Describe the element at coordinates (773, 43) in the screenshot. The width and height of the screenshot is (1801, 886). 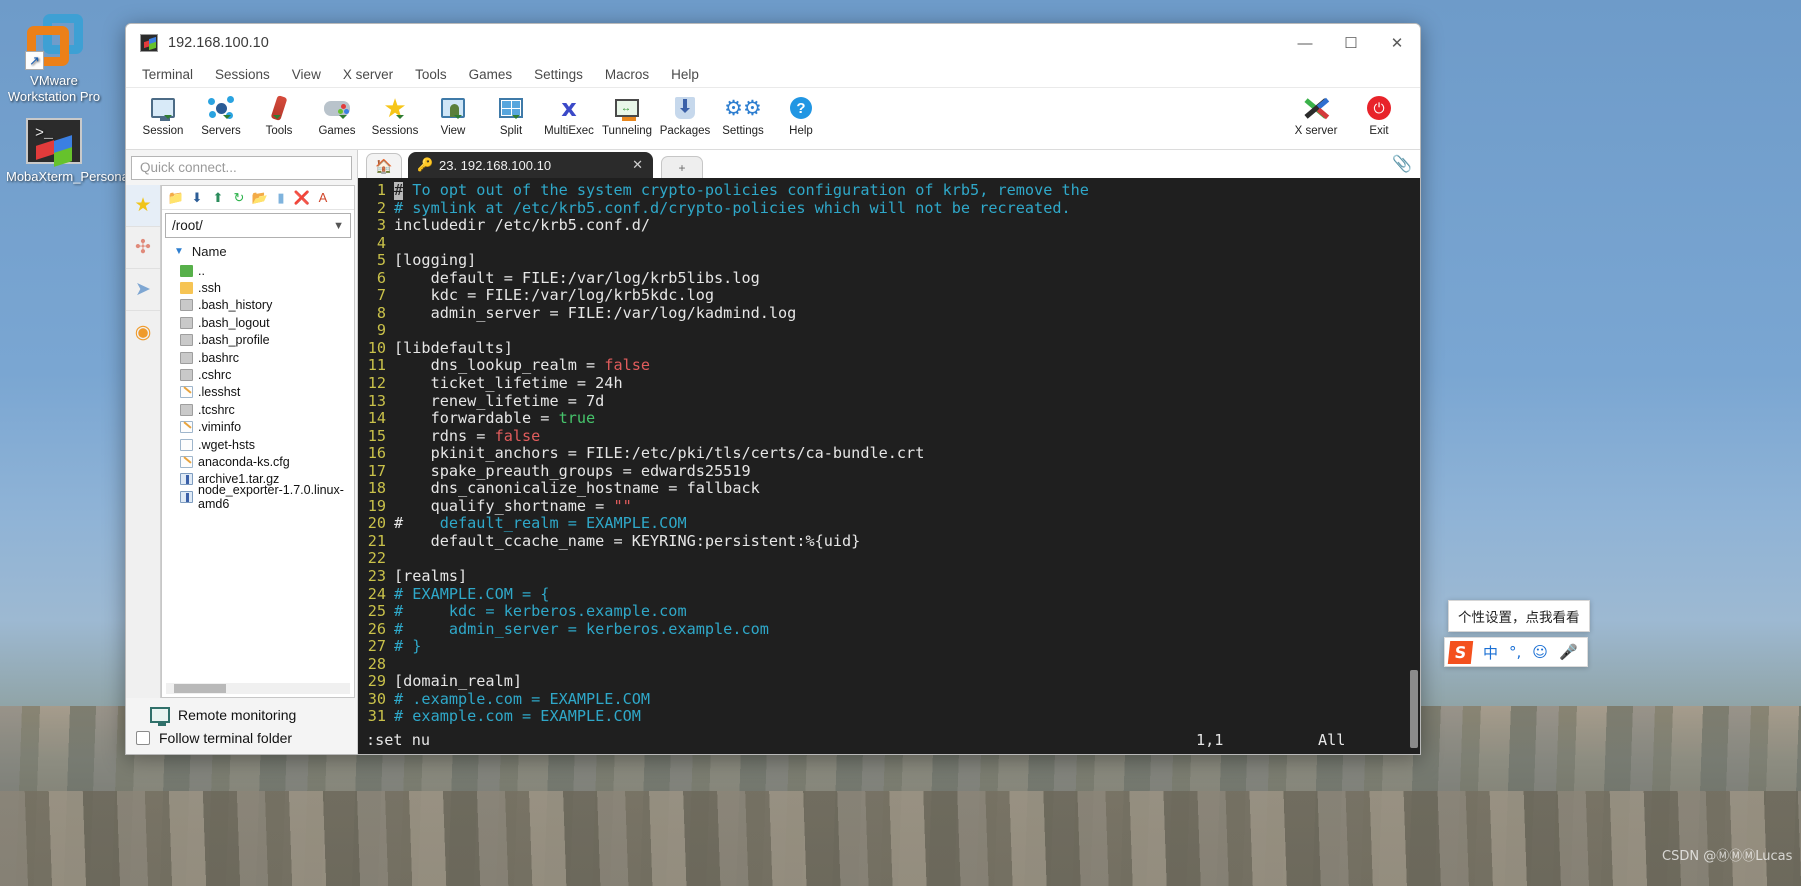
I see `window-titlebar: 192.168.100.10 — ☐ ✕` at that location.